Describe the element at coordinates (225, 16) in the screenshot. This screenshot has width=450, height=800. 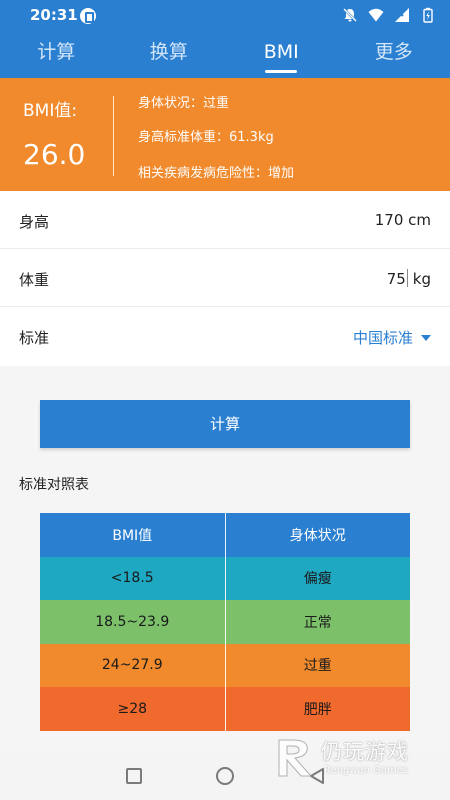
I see `status-bar: 20:31` at that location.